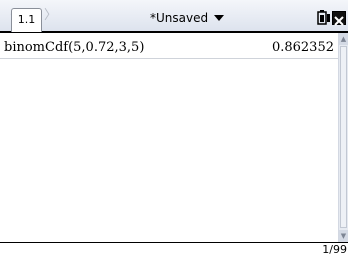 This screenshot has width=348, height=256. I want to click on close-x-glyph, so click(339, 21).